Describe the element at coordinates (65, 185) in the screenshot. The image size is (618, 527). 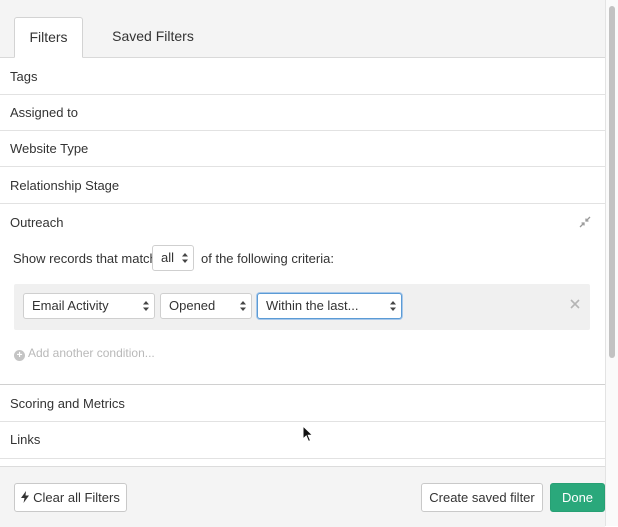
I see `section-title: Relationship Stage` at that location.